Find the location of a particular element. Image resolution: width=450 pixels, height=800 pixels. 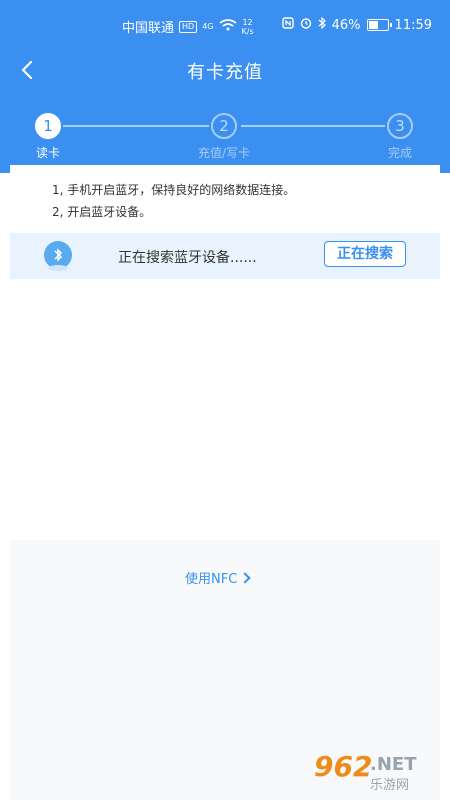

speed-unit: K/s is located at coordinates (247, 31).